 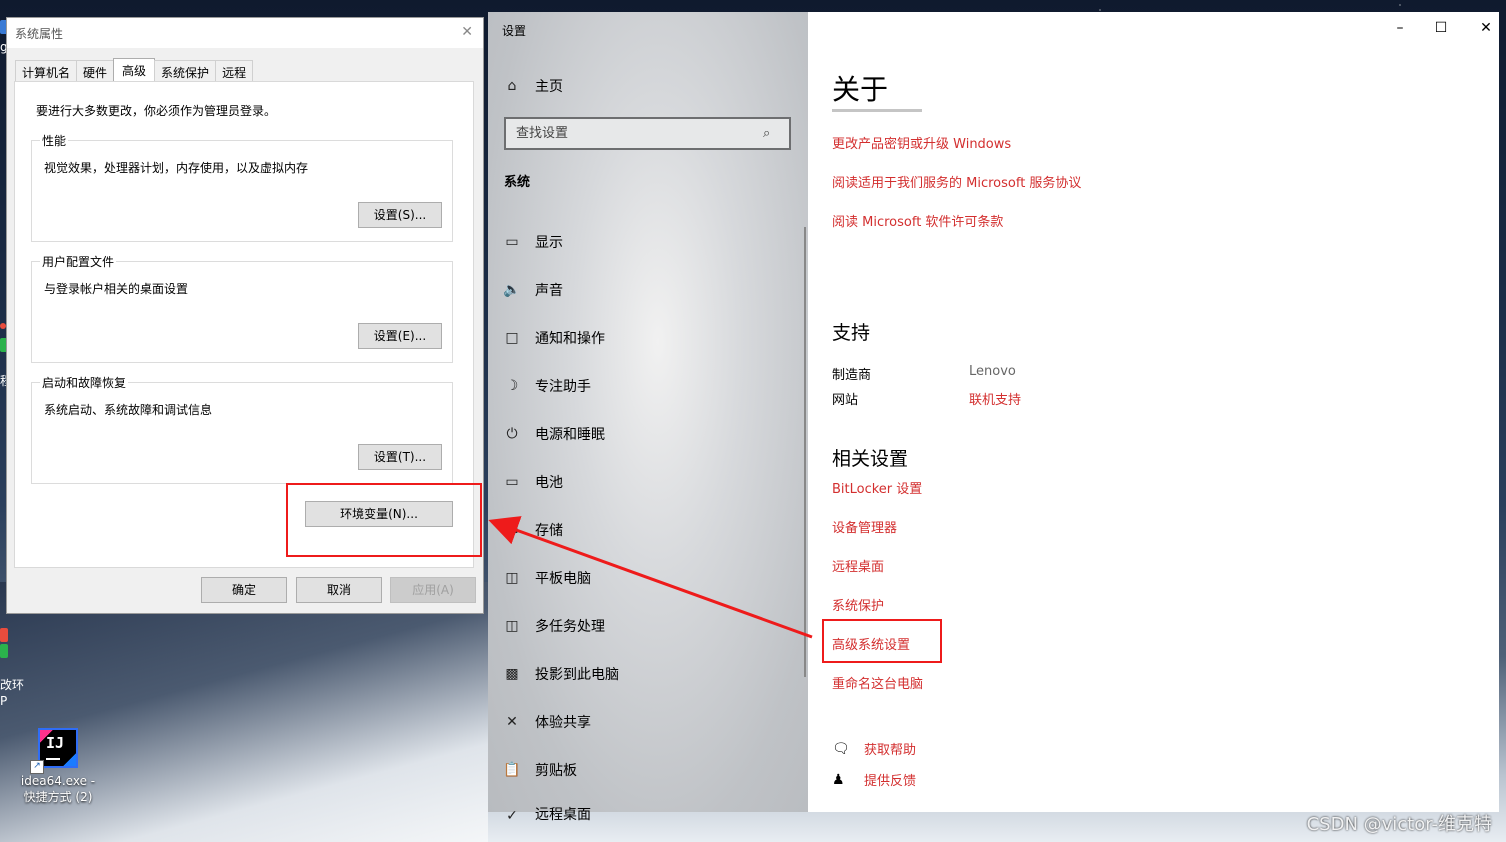 What do you see at coordinates (563, 387) in the screenshot?
I see `nav-label: 专注助手` at bounding box center [563, 387].